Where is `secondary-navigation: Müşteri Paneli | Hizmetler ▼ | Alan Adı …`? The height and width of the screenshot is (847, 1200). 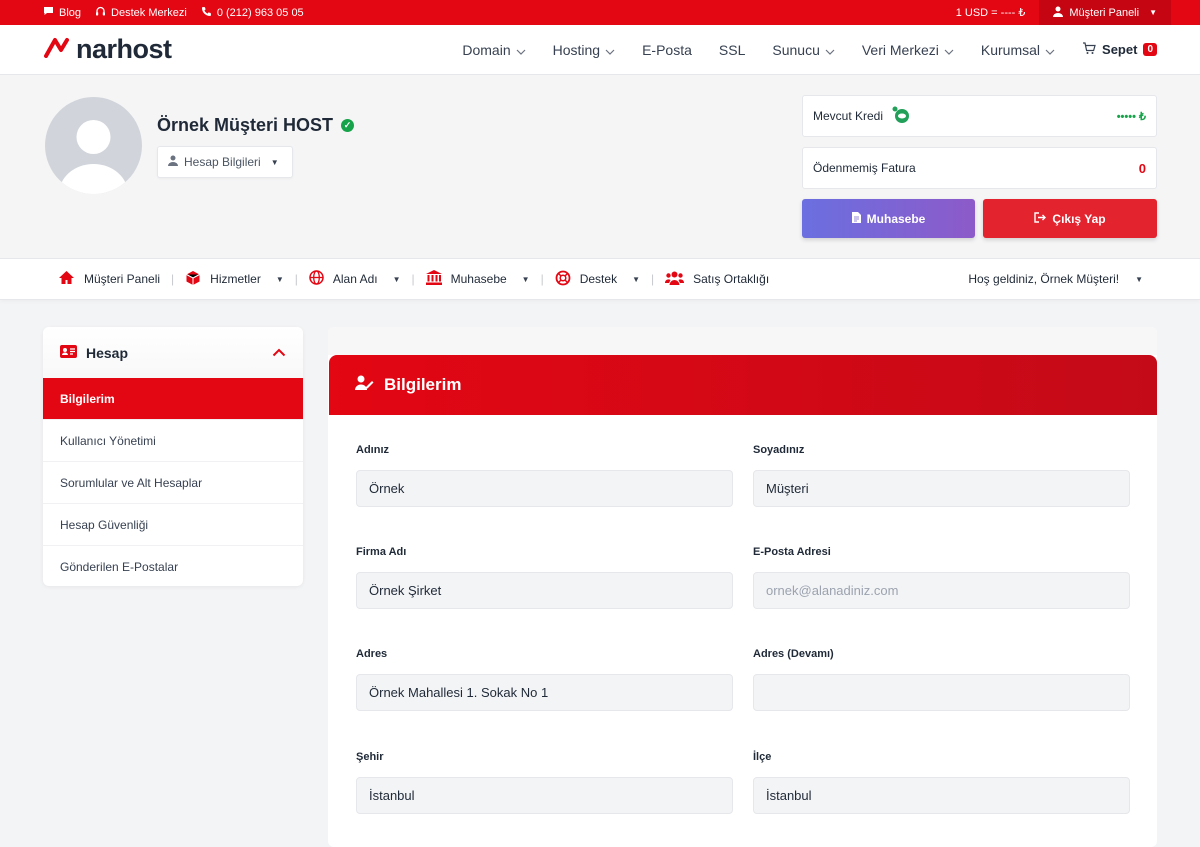
secondary-navigation: Müşteri Paneli | Hizmetler ▼ | Alan Adı … is located at coordinates (600, 279).